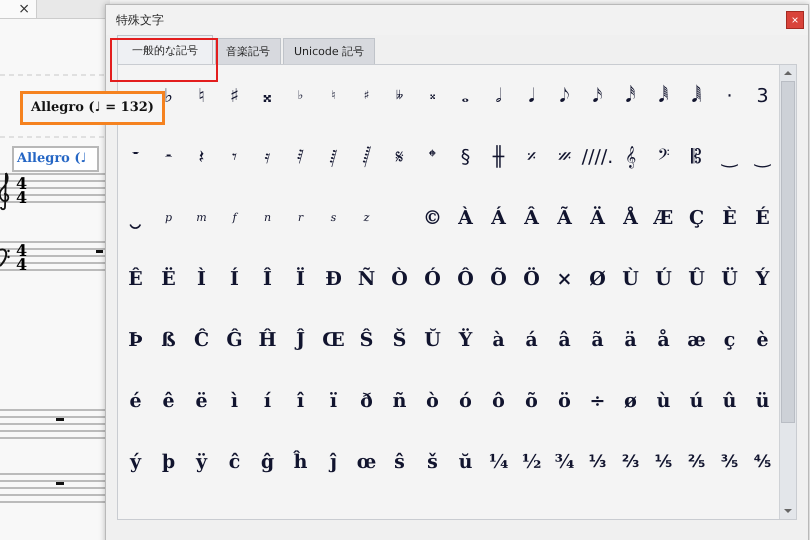 The height and width of the screenshot is (540, 810). What do you see at coordinates (532, 462) in the screenshot?
I see `symbol-cell: ½` at bounding box center [532, 462].